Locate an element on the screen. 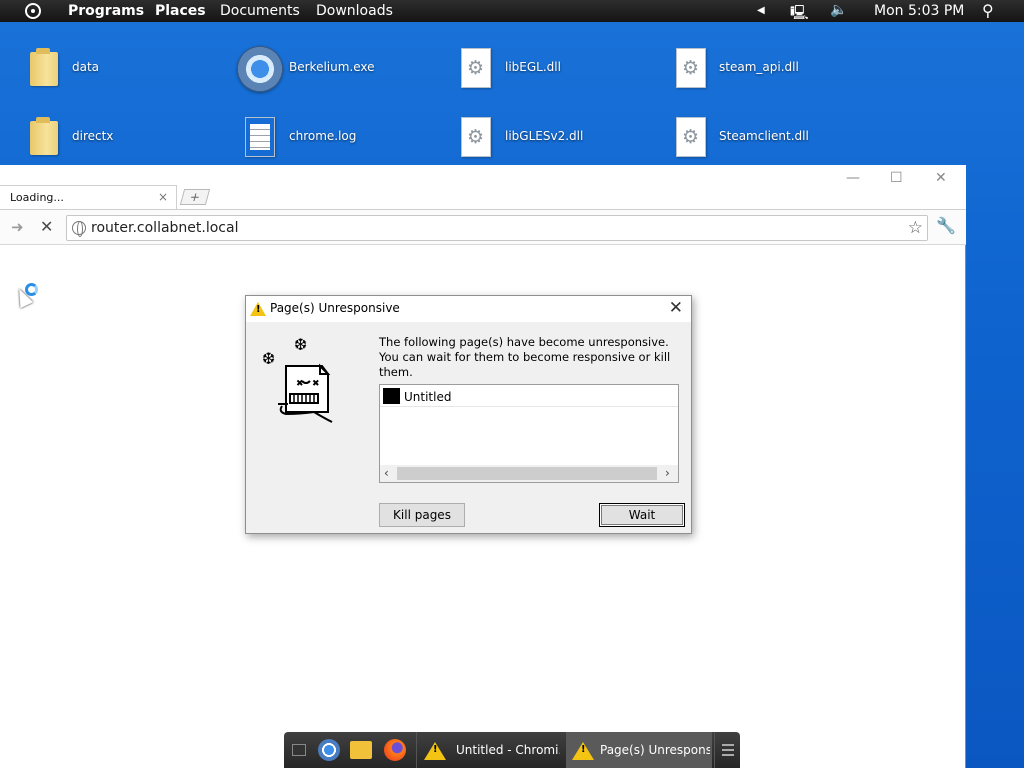 Image resolution: width=1024 pixels, height=768 pixels. desktop-icon-label: directx is located at coordinates (93, 136).